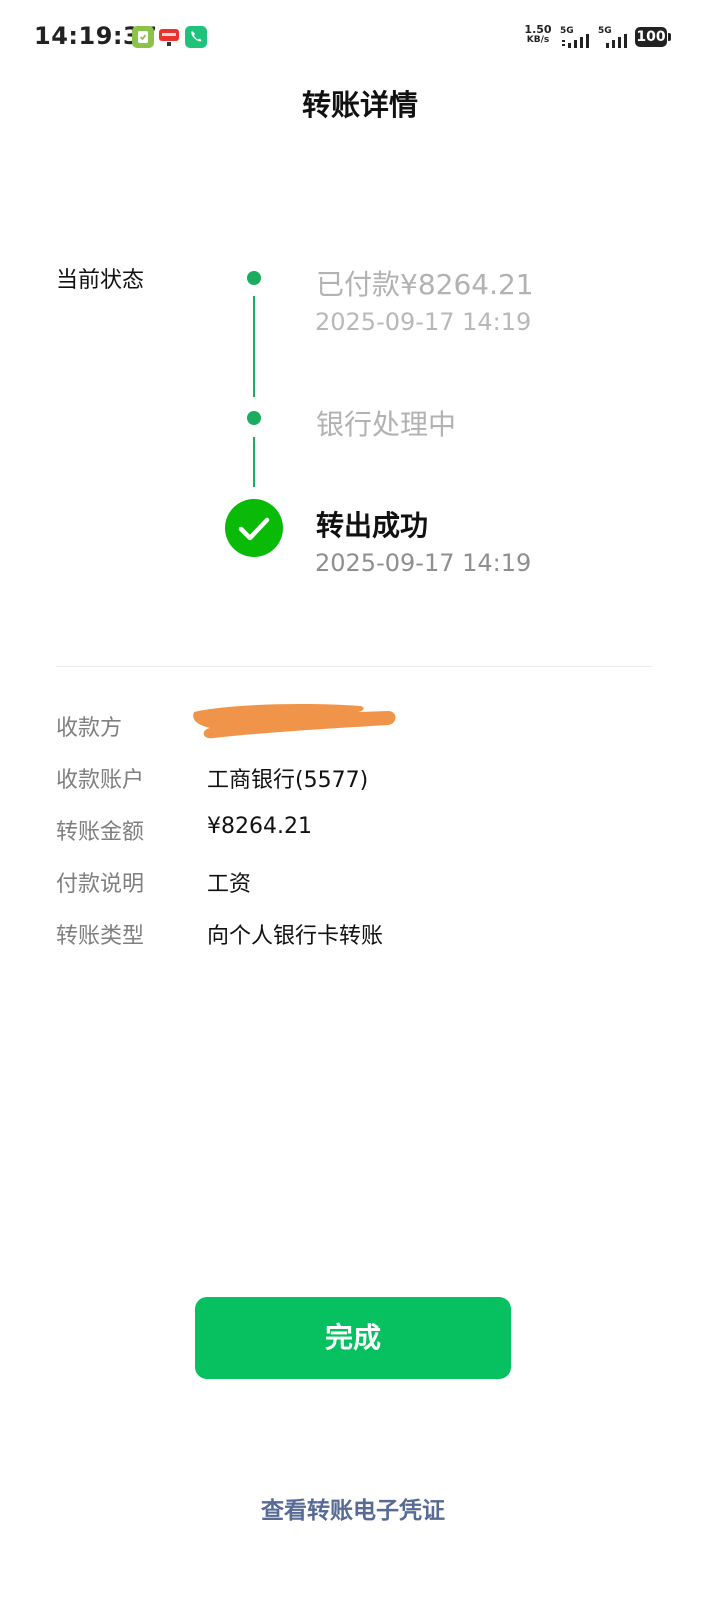 Image resolution: width=720 pixels, height=1600 pixels. I want to click on signal-strength-sim1-icon: 5G, so click(576, 37).